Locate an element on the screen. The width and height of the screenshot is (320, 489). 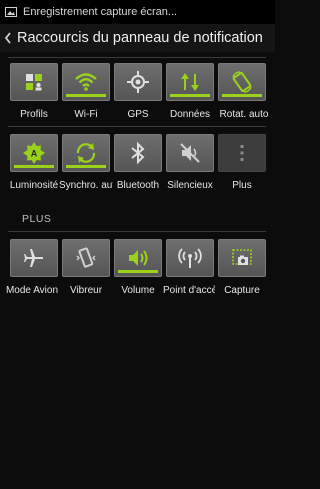
tile-profiles is located at coordinates (34, 82).